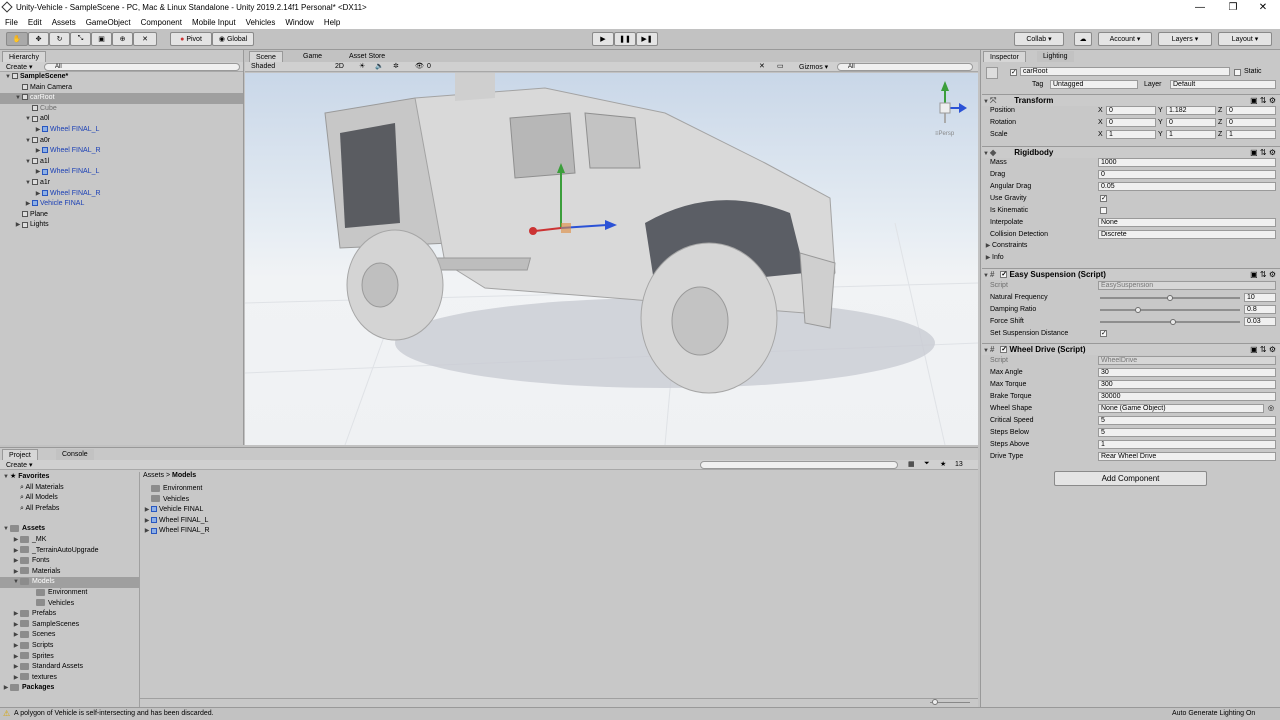 Image resolution: width=1280 pixels, height=720 pixels. I want to click on hierarchy-item: ▶ Wheel FINAL_L, so click(121, 172).